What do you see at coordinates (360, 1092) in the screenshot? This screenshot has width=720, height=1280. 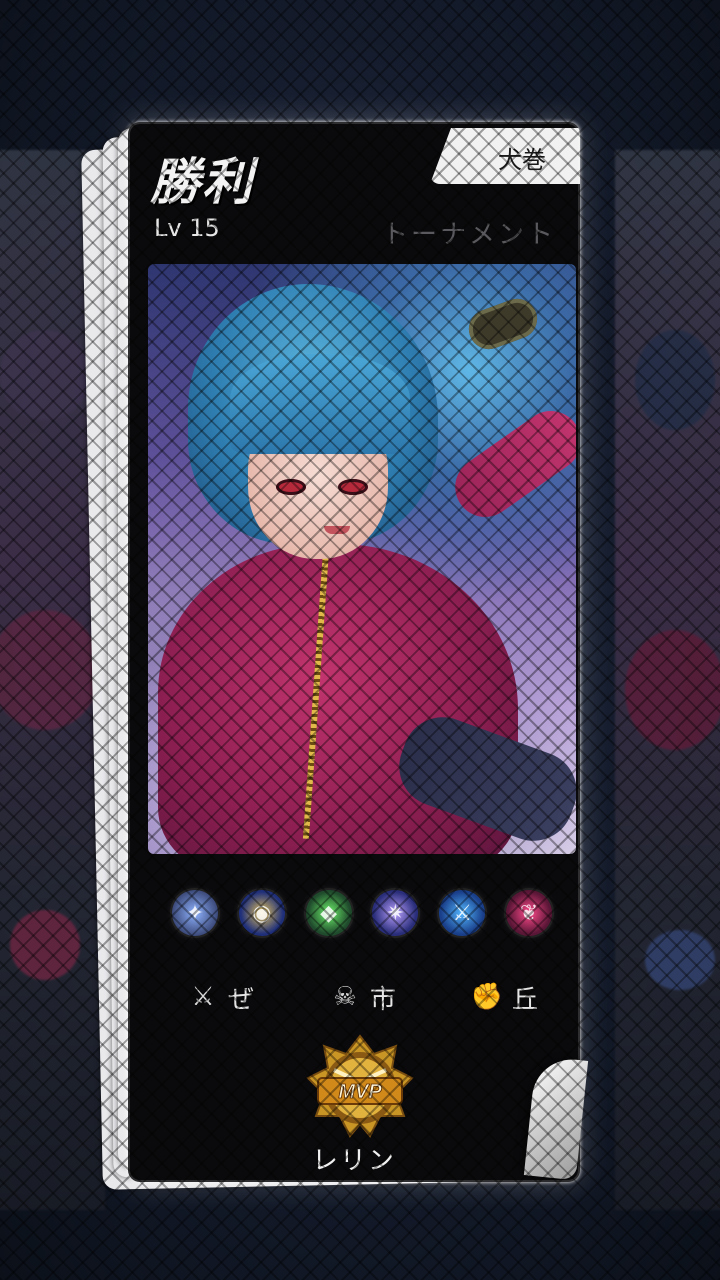 I see `mvp-badge-text: MVP` at bounding box center [360, 1092].